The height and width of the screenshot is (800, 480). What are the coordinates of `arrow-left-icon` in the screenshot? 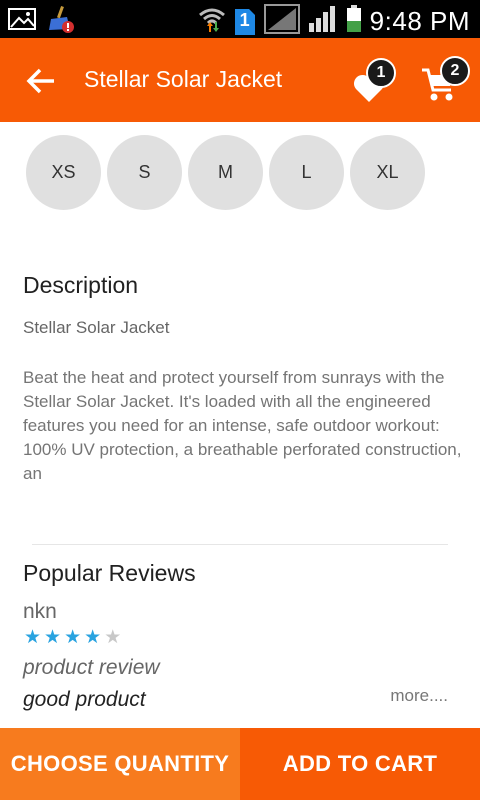 It's located at (40, 81).